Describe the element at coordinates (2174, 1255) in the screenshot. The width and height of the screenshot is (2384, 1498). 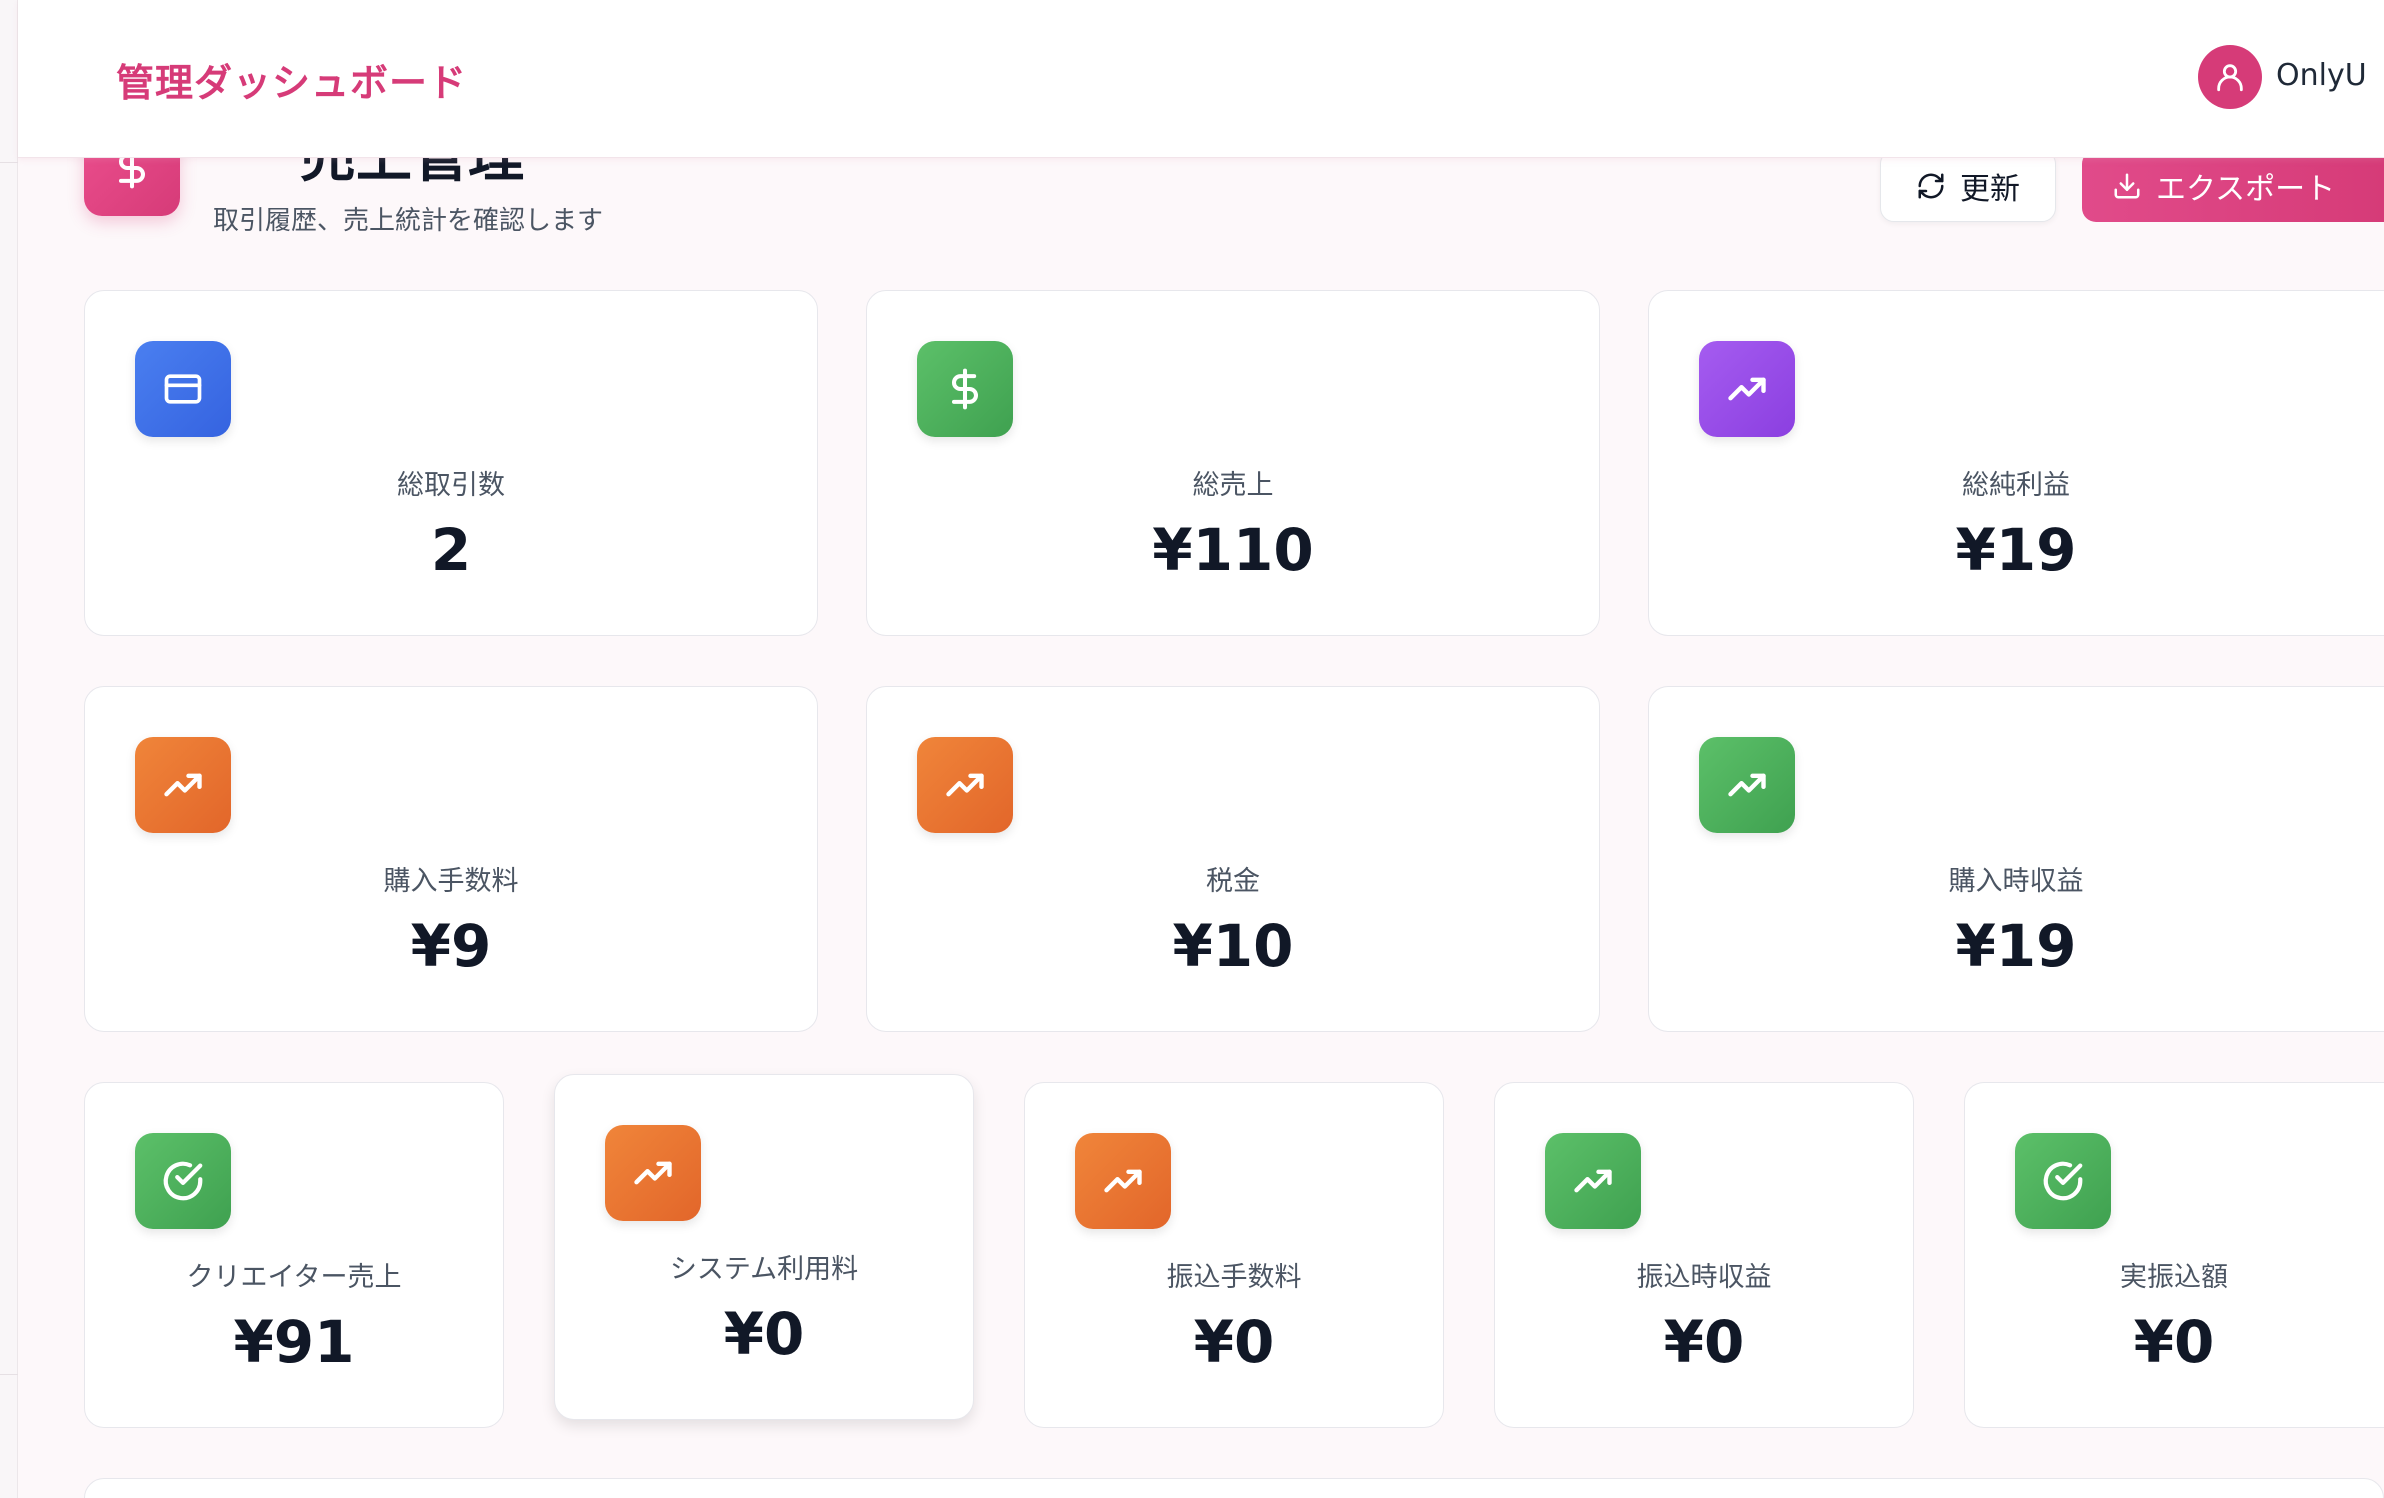
I see `stat-card-actual-transfer: 実振込額 ¥0` at that location.